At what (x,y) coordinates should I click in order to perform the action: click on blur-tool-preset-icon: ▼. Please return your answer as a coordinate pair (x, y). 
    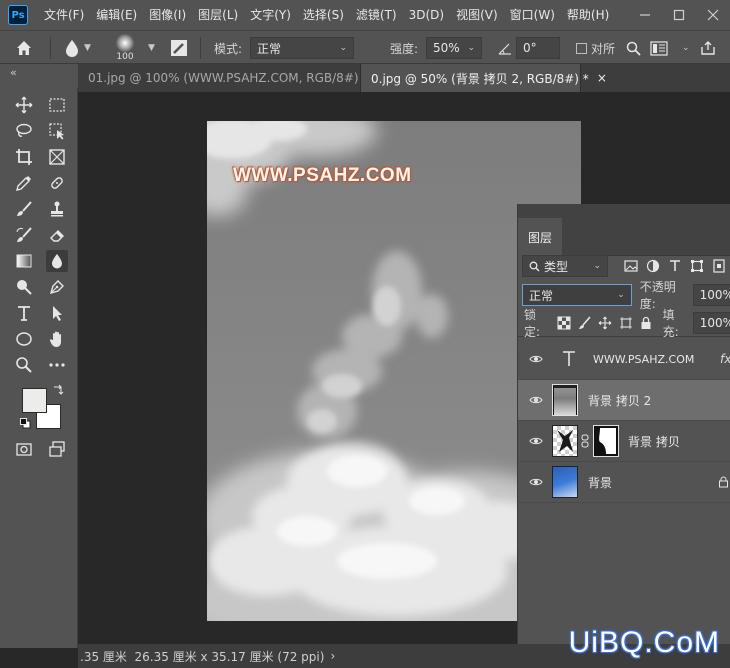
    Looking at the image, I should click on (77, 48).